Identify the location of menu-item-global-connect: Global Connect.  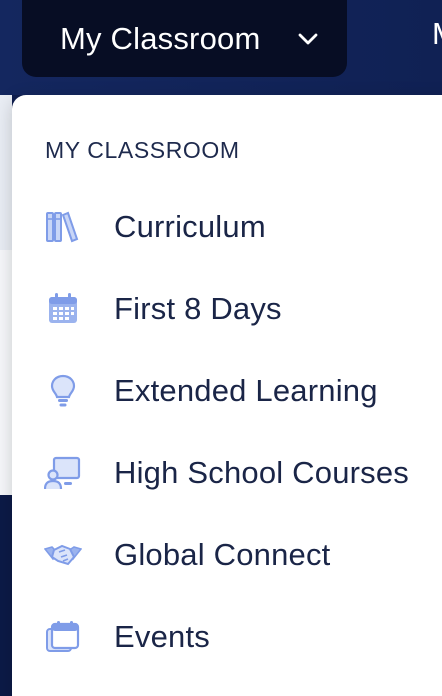
(227, 555).